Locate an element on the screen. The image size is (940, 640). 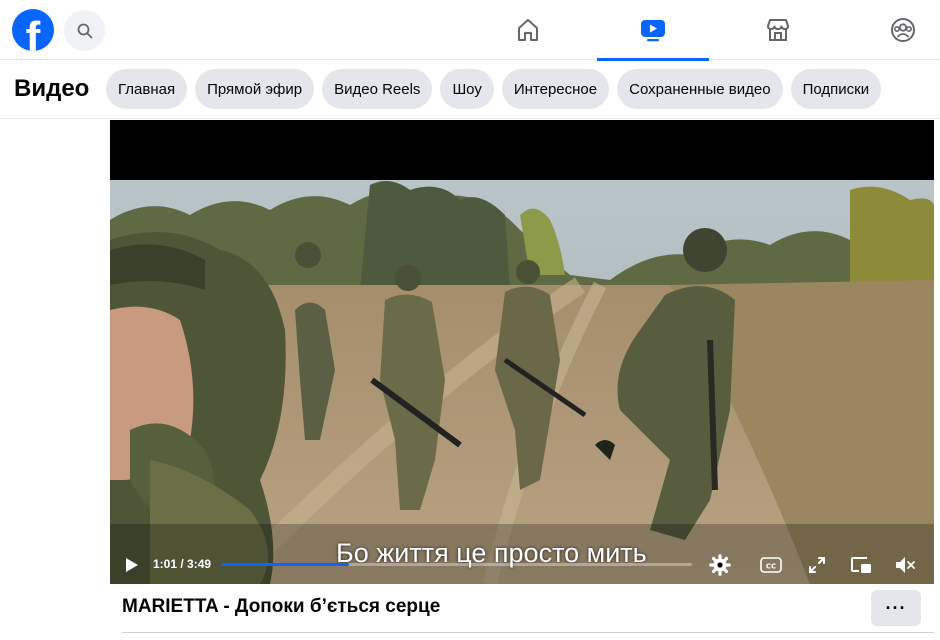
progress-bar is located at coordinates (457, 564).